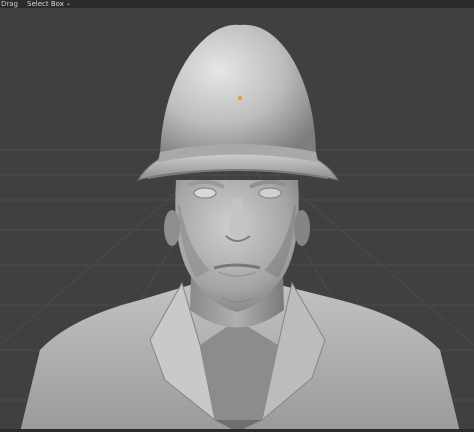 The height and width of the screenshot is (432, 474). Describe the element at coordinates (10, 4) in the screenshot. I see `tool-label: Drag` at that location.